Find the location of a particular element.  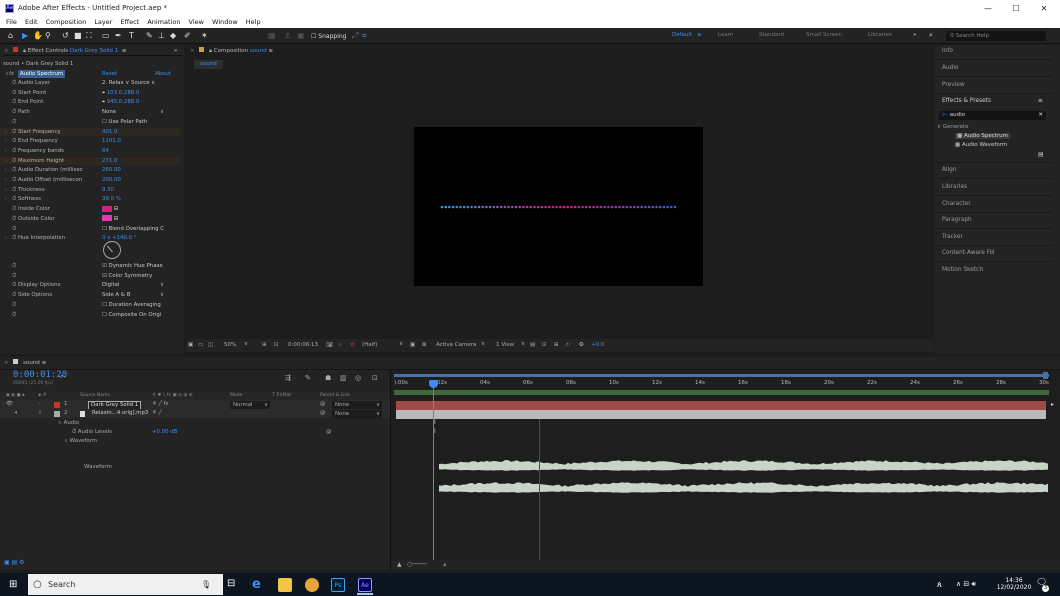

switches-icons: ⚘ ✱ ╲ fx ▣ ◎ ◍ ⊕ is located at coordinates (172, 396).